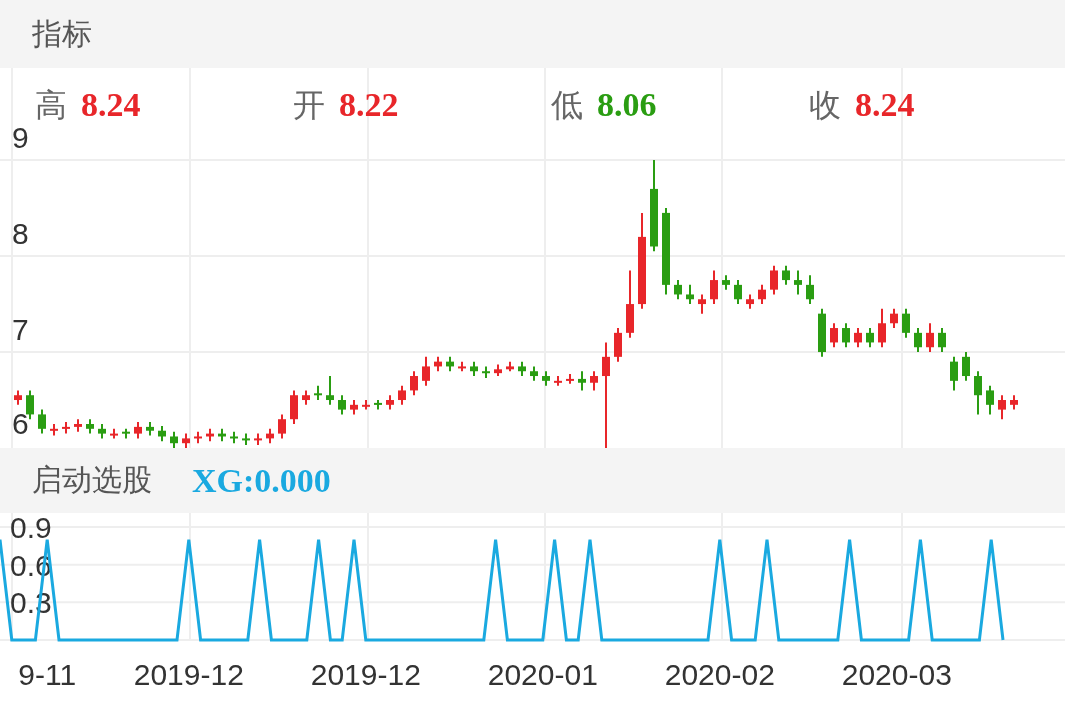  I want to click on quote-label: 低, so click(567, 105).